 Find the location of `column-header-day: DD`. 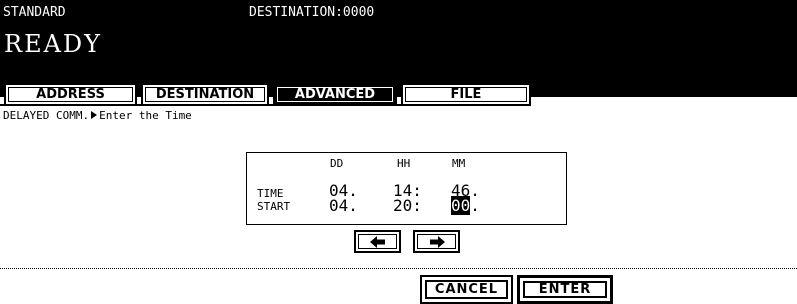

column-header-day: DD is located at coordinates (337, 163).